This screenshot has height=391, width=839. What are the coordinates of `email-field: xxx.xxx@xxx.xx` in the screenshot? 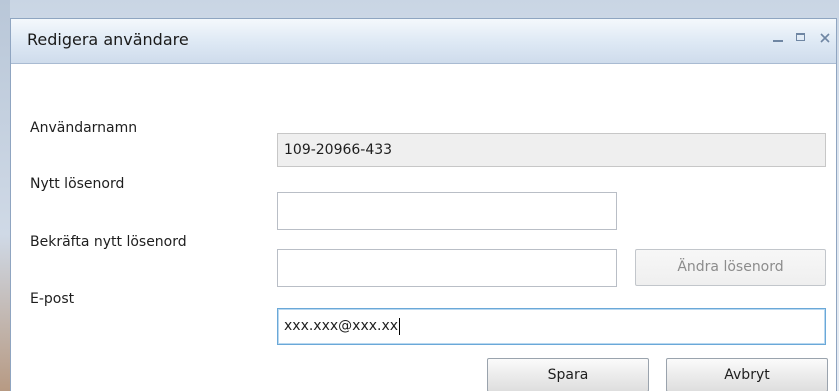 It's located at (551, 326).